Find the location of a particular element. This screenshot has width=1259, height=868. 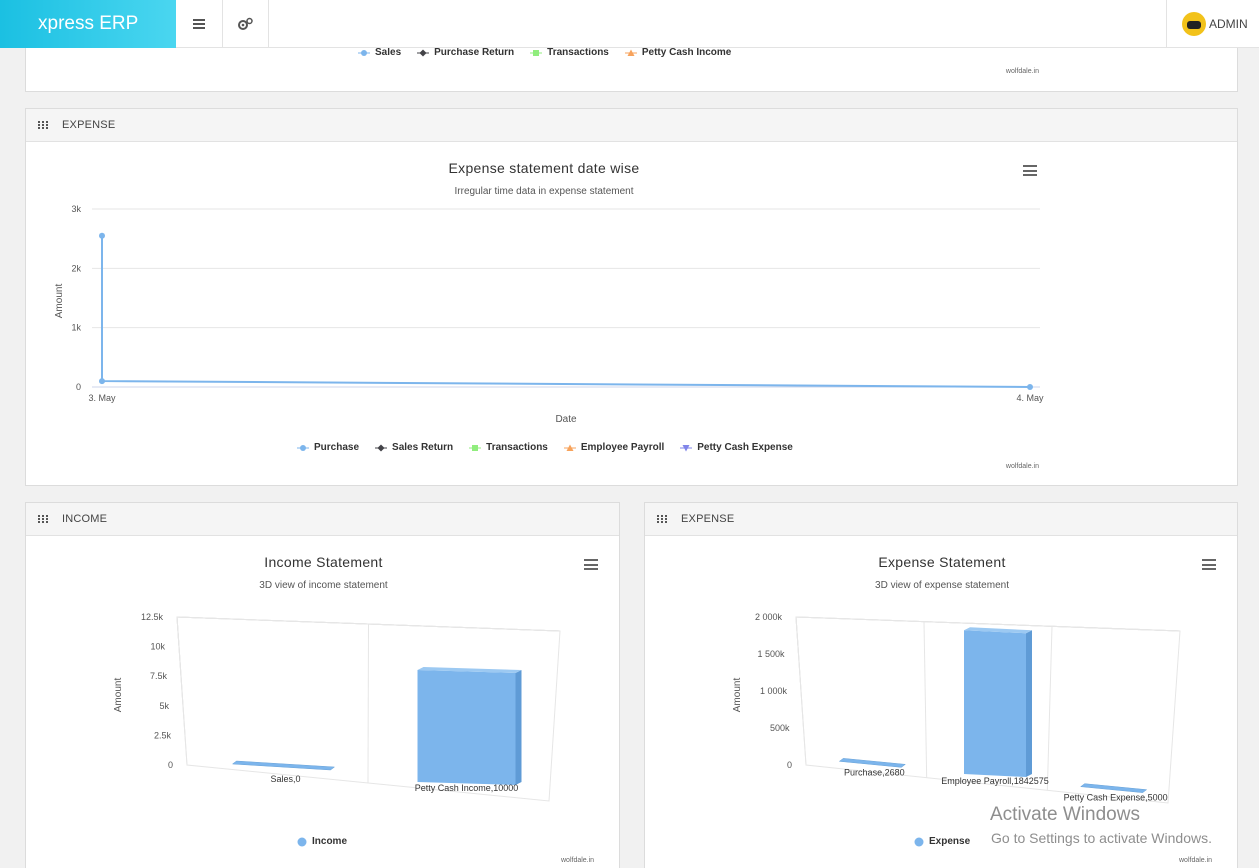

y-tick-label: 1k is located at coordinates (76, 328).